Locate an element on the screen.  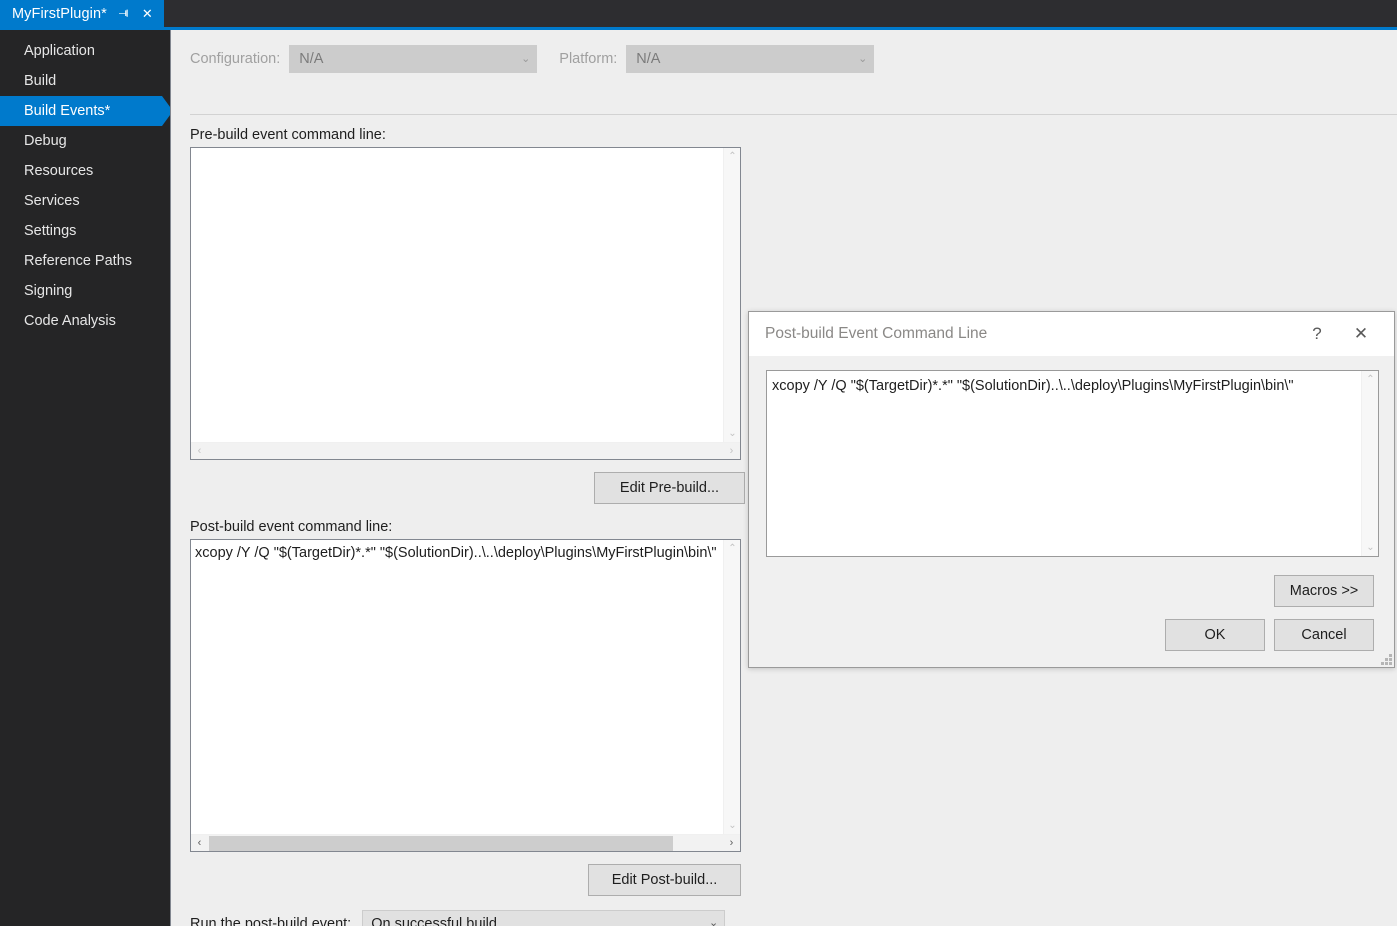
sidebar-item-build: Build is located at coordinates (85, 81).